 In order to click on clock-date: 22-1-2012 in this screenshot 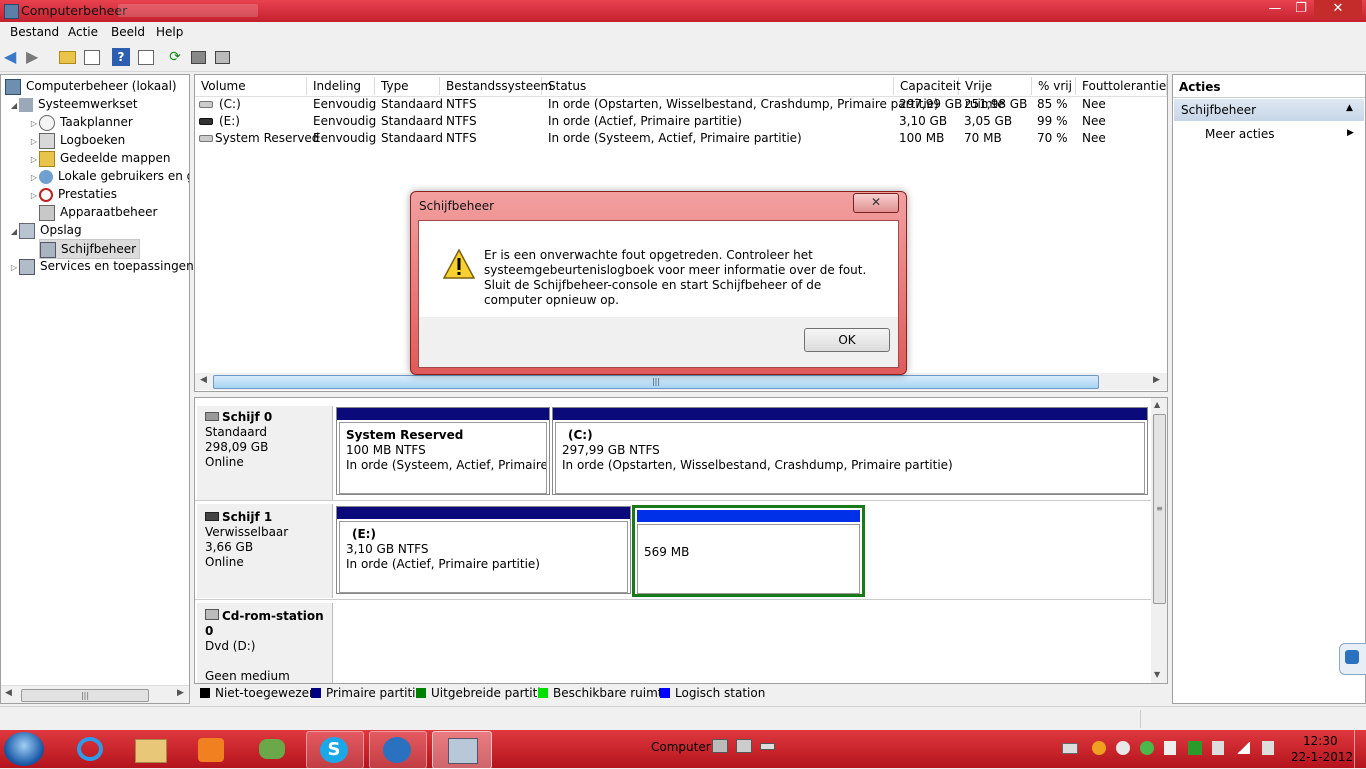, I will do `click(1322, 757)`.